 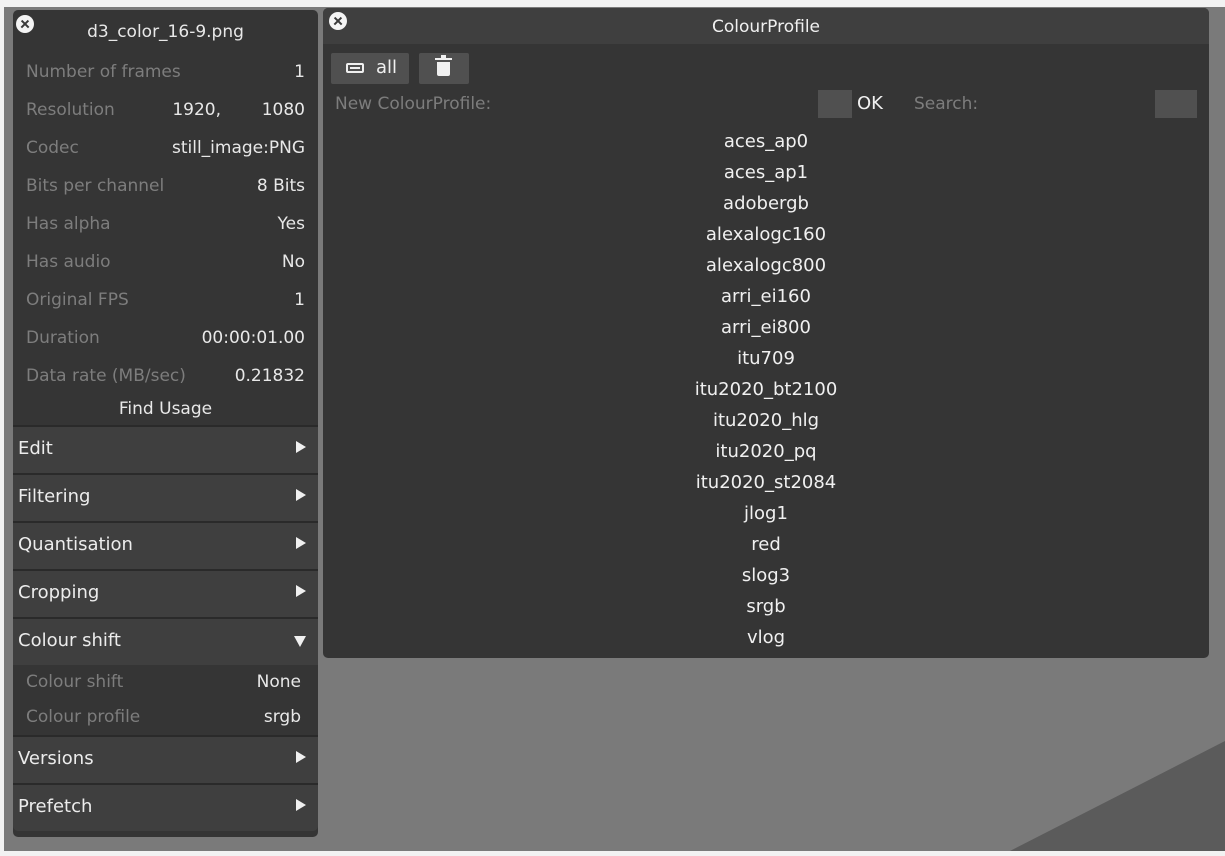 I want to click on section-label: Filtering, so click(x=54, y=496).